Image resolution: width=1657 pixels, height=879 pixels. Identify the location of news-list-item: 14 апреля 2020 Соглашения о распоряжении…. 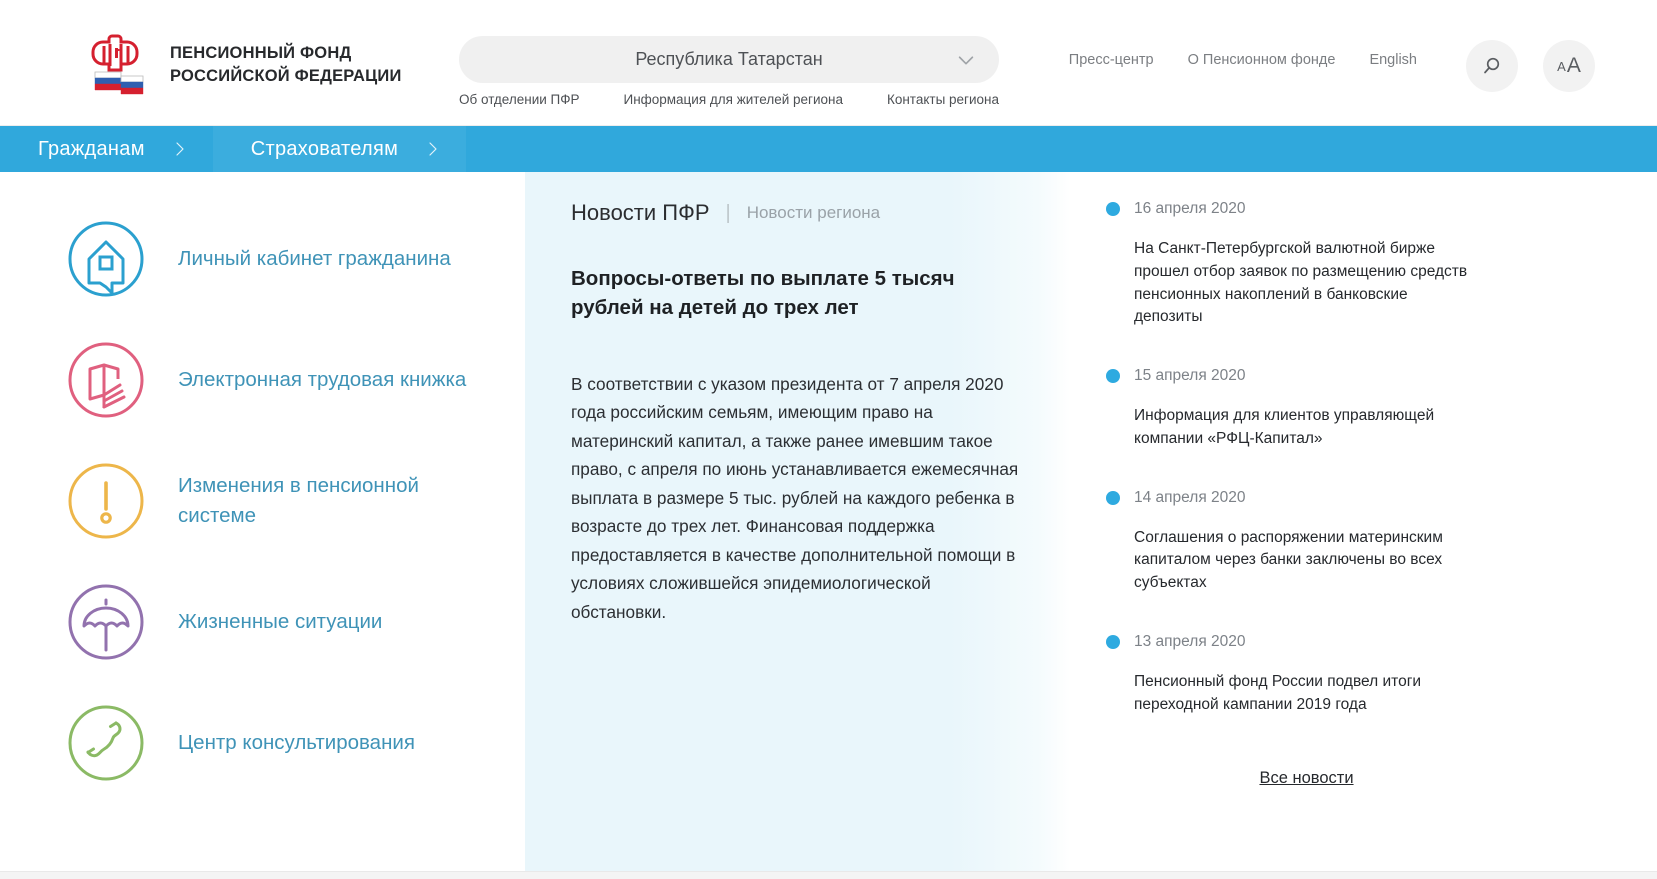
(1351, 542).